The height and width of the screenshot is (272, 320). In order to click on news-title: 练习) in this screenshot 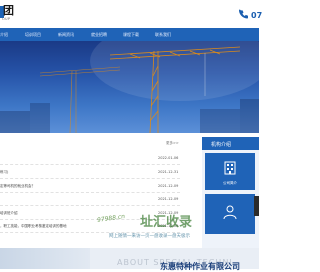, I will do `click(4, 172)`.